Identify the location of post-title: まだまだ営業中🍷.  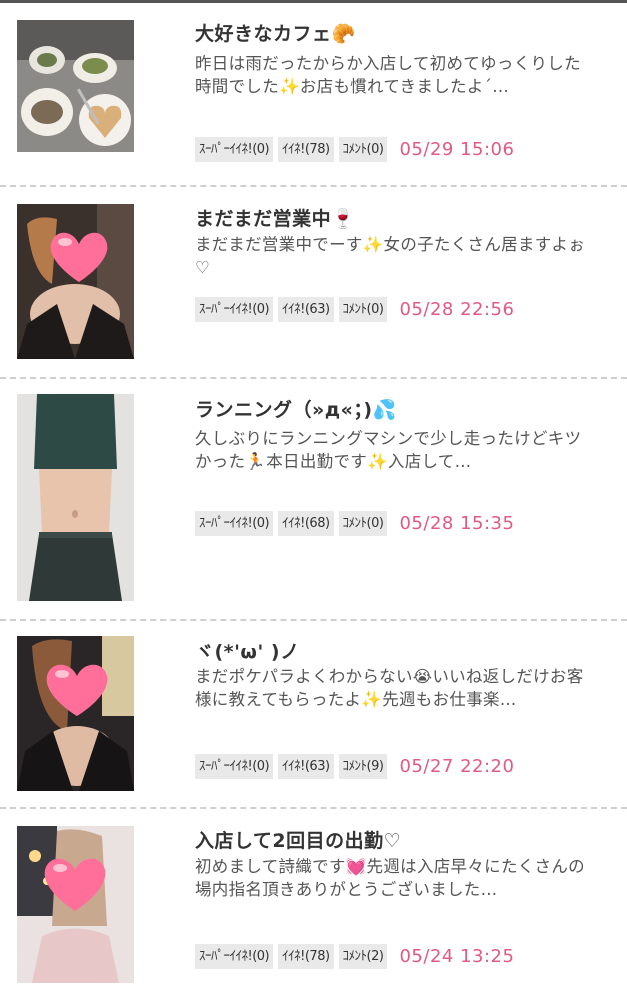
(396, 217).